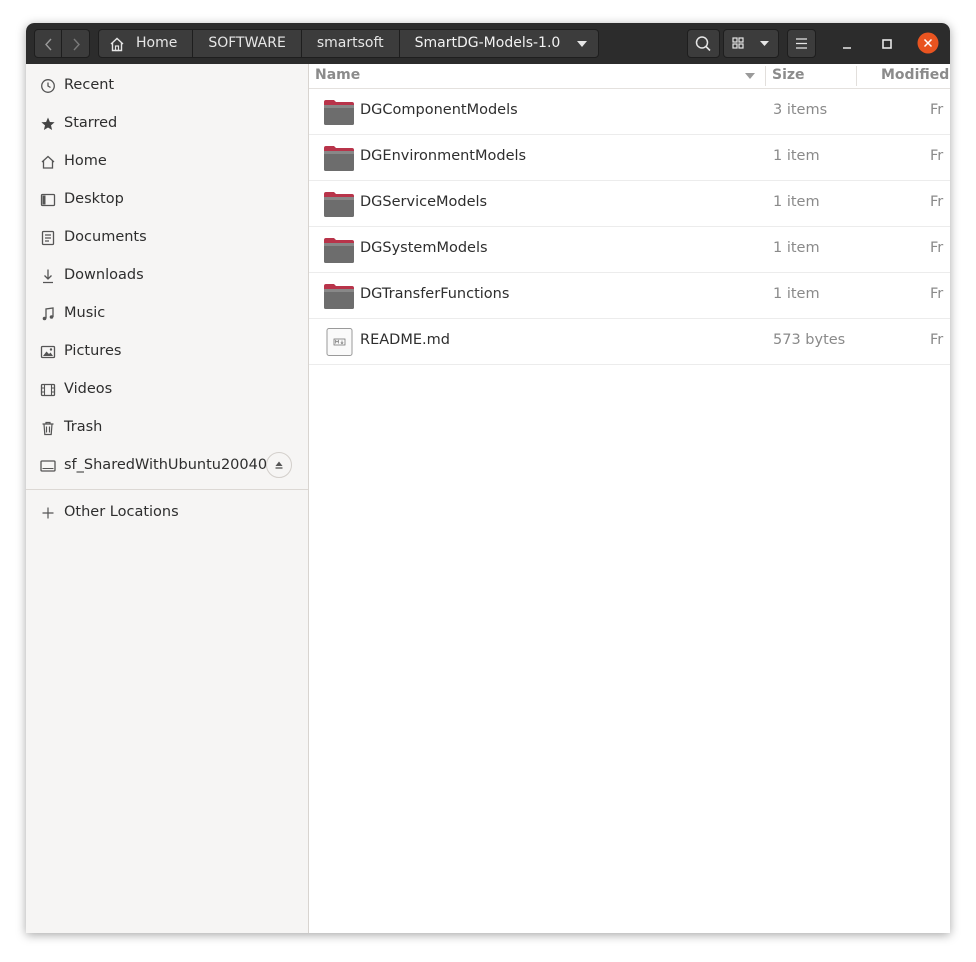 The height and width of the screenshot is (962, 976). Describe the element at coordinates (738, 43) in the screenshot. I see `grid-view-icon` at that location.